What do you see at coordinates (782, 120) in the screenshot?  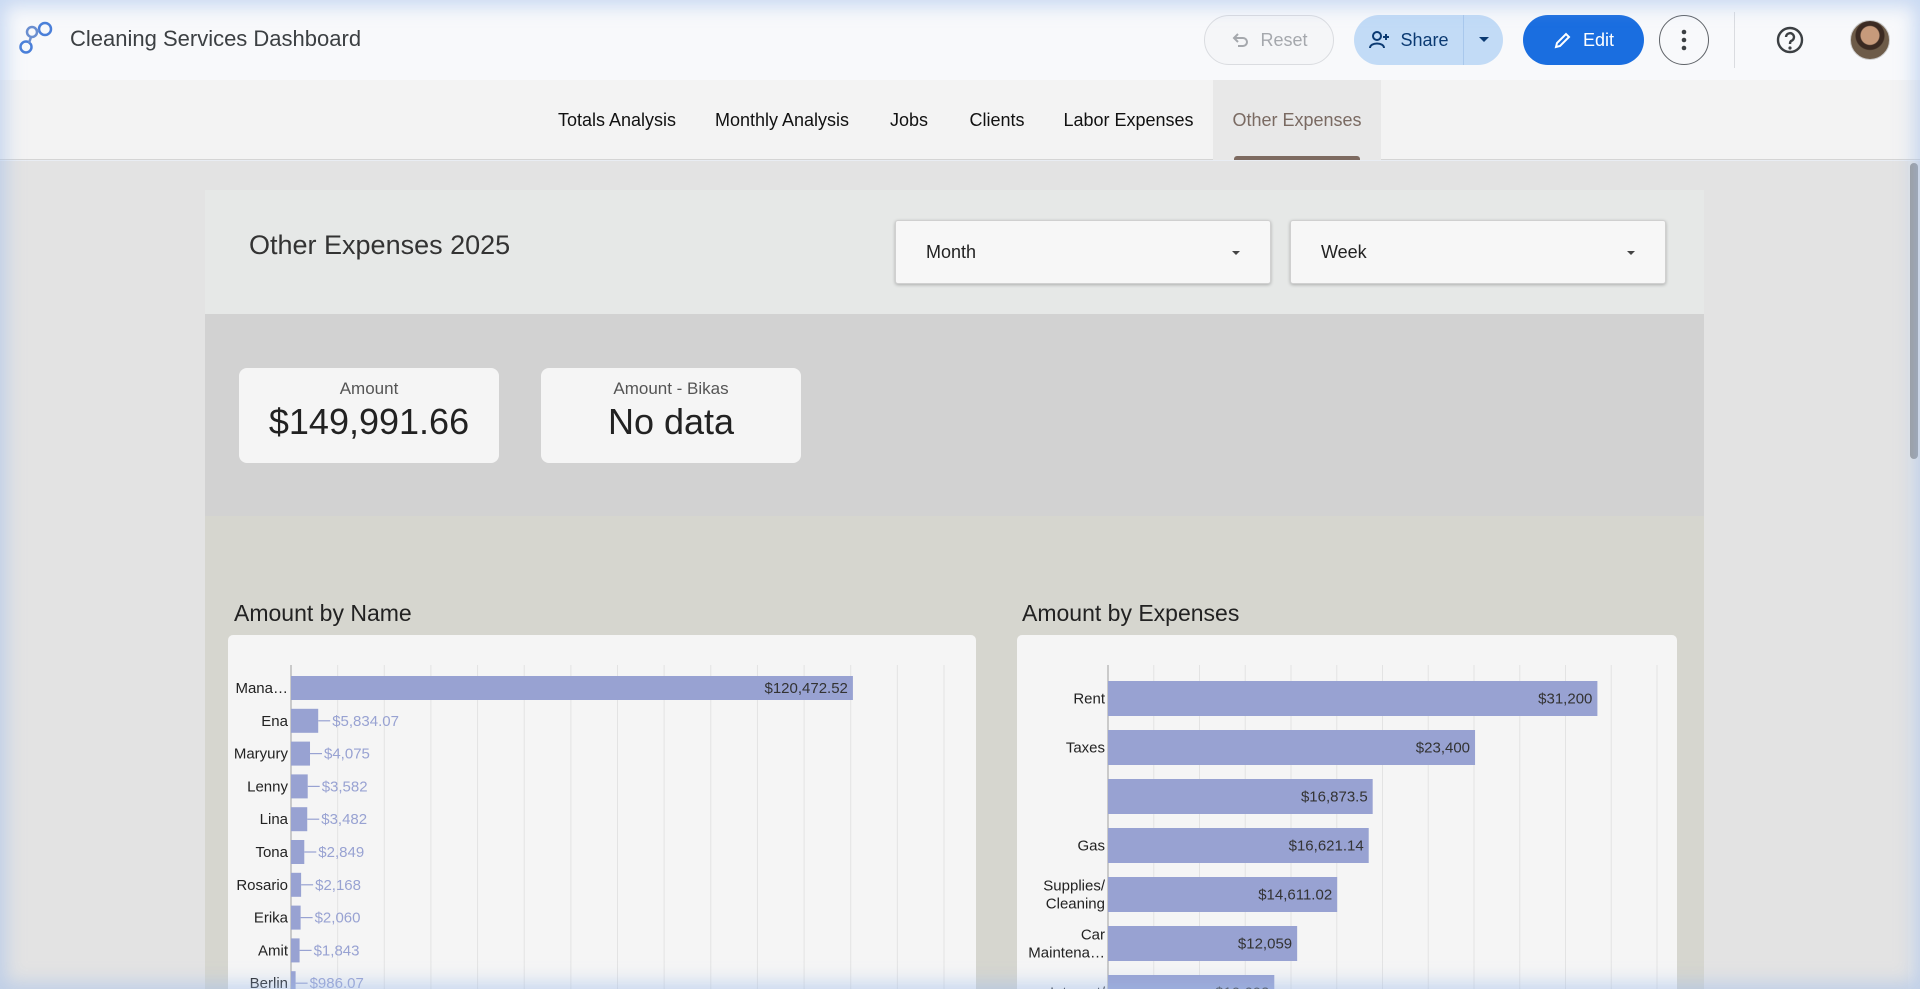 I see `tab-monthly-analysis: Monthly Analysis` at bounding box center [782, 120].